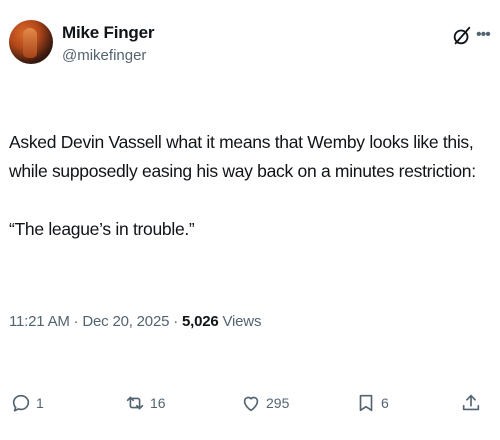  What do you see at coordinates (264, 403) in the screenshot?
I see `like-button: 295` at bounding box center [264, 403].